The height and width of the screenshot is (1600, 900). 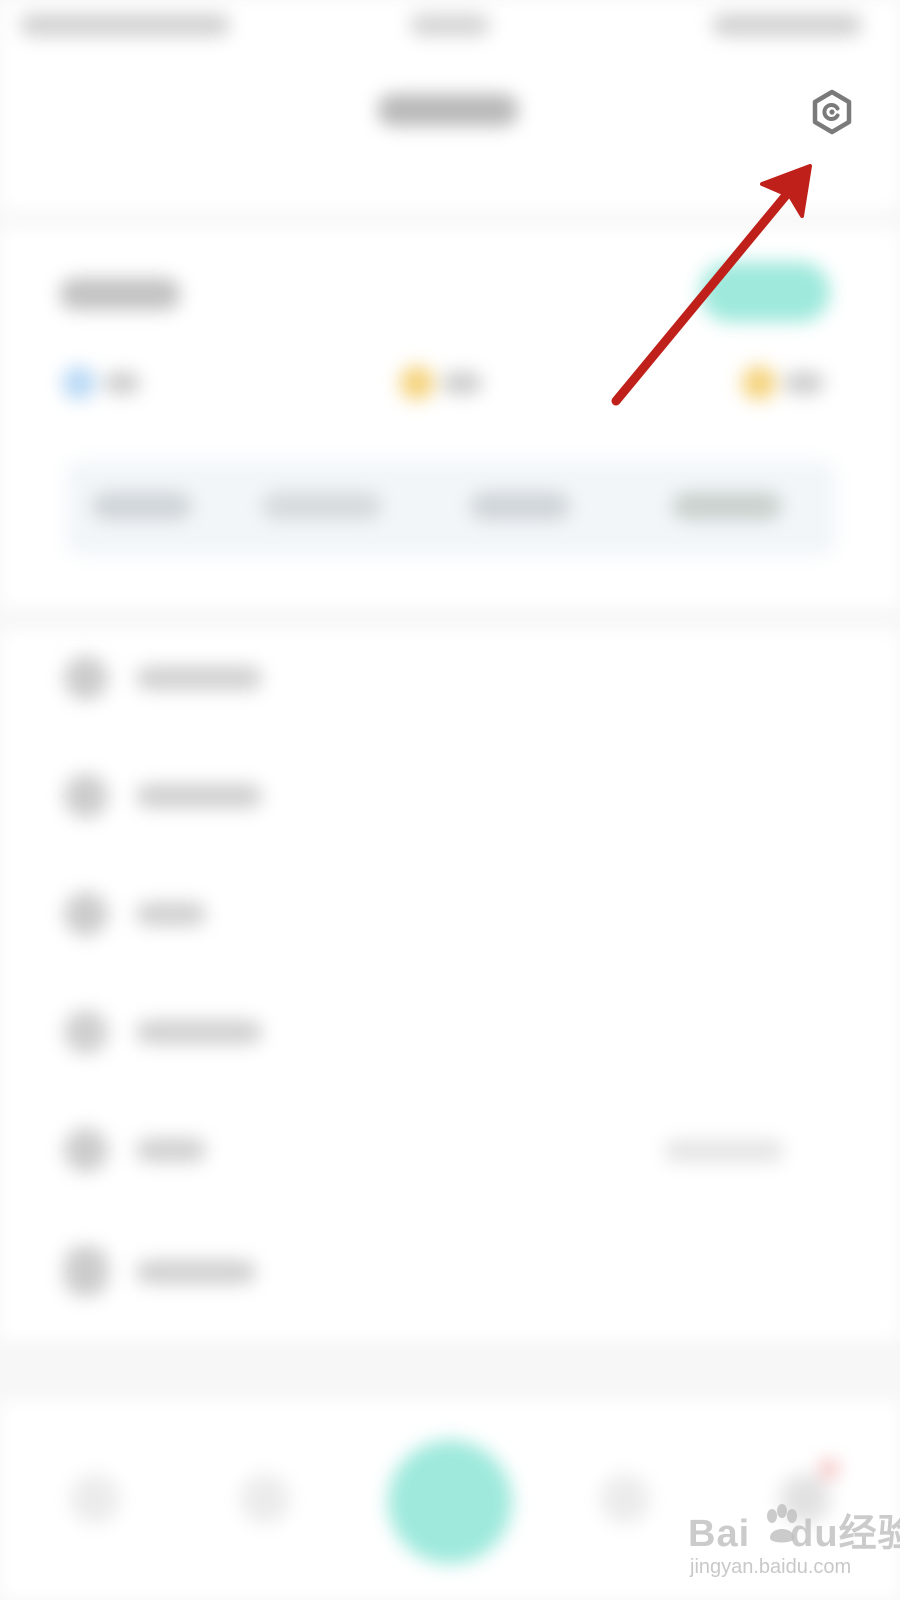 I want to click on tab-badge-dot, so click(x=829, y=1469).